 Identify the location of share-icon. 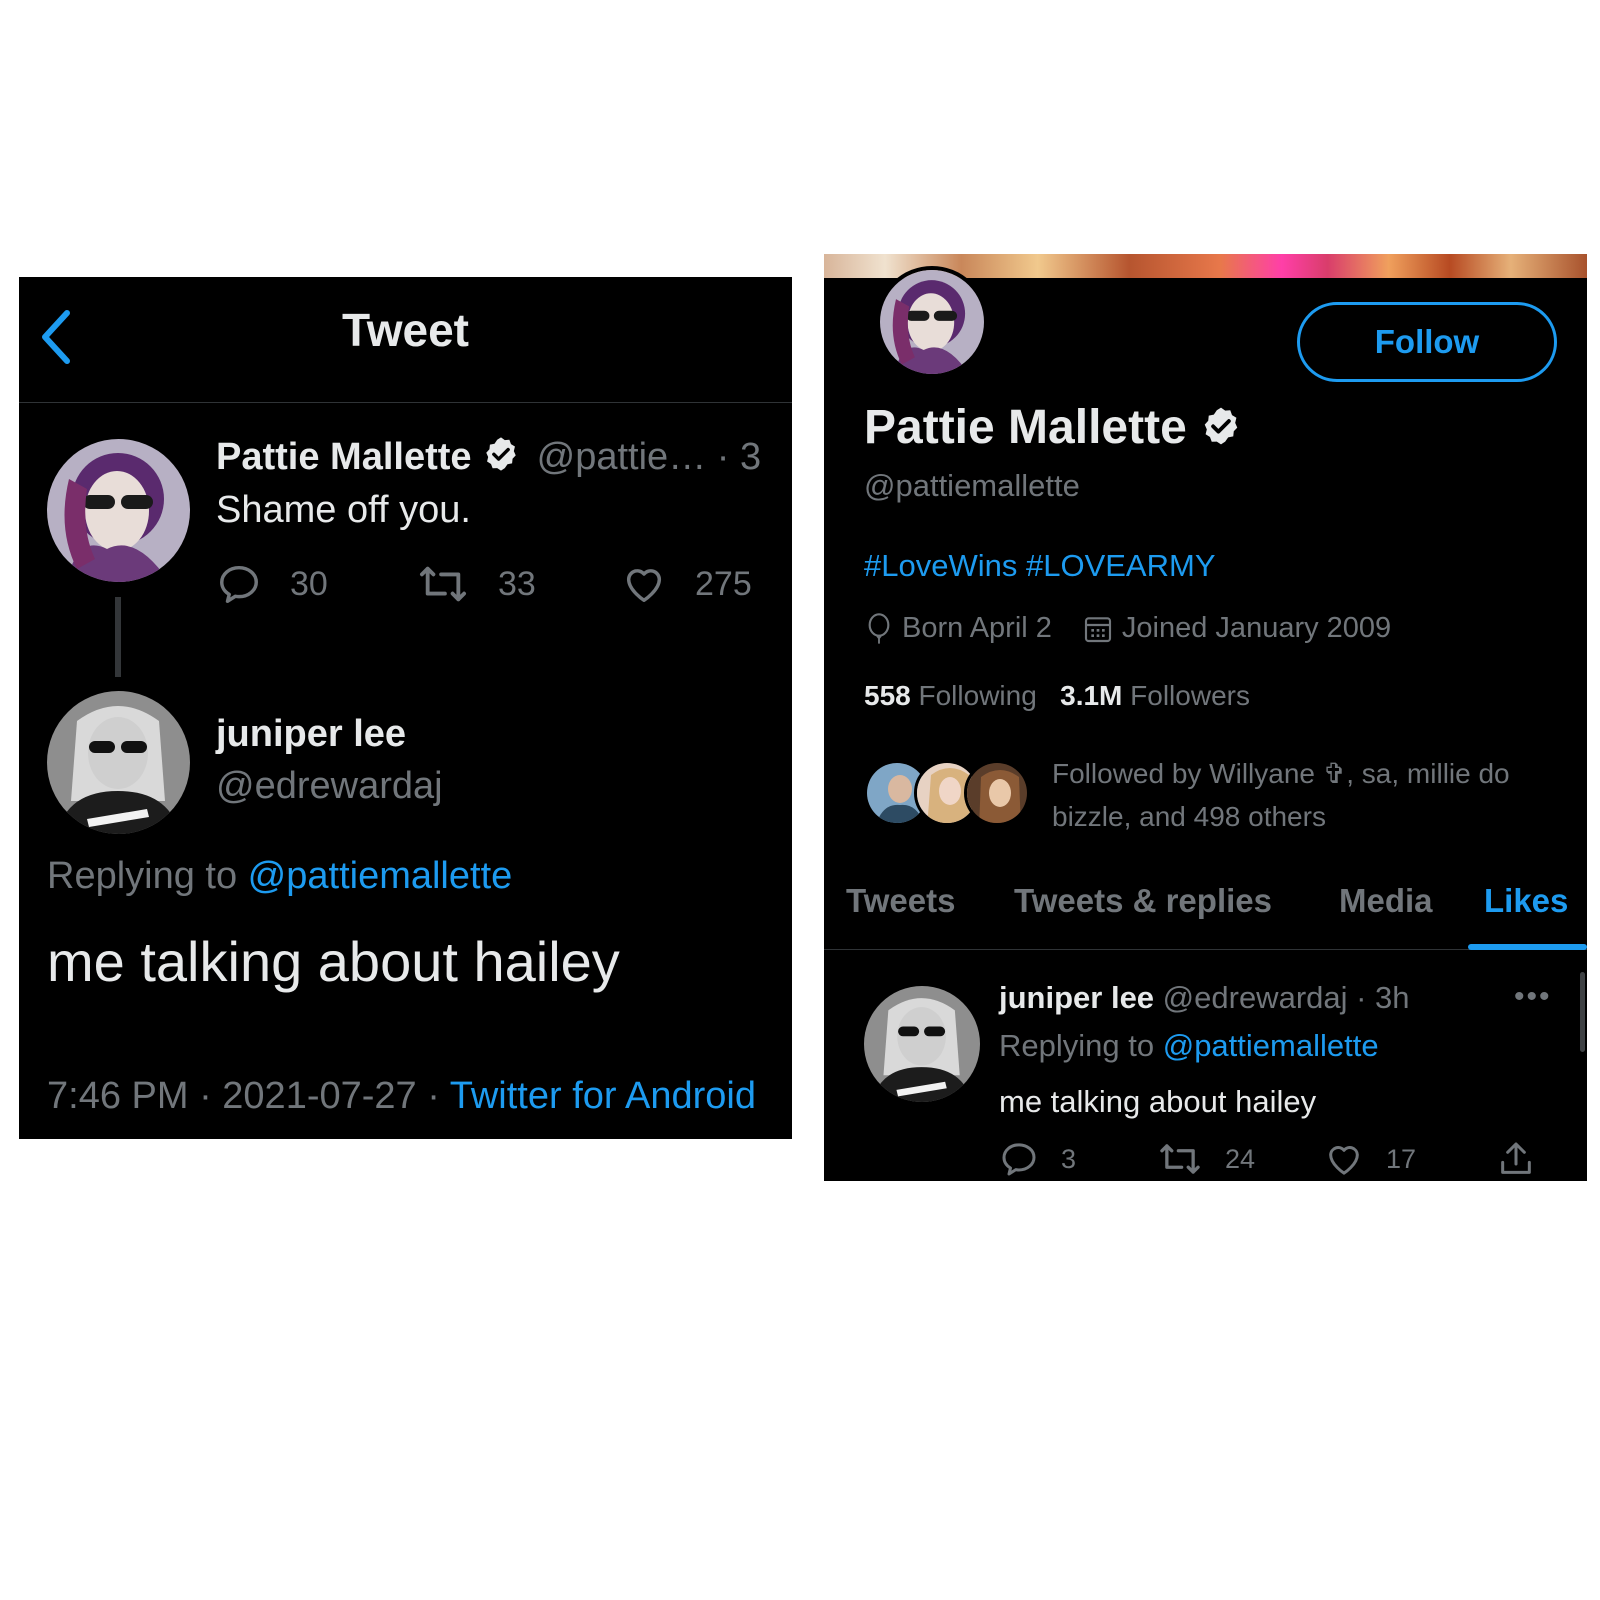
(1516, 1158).